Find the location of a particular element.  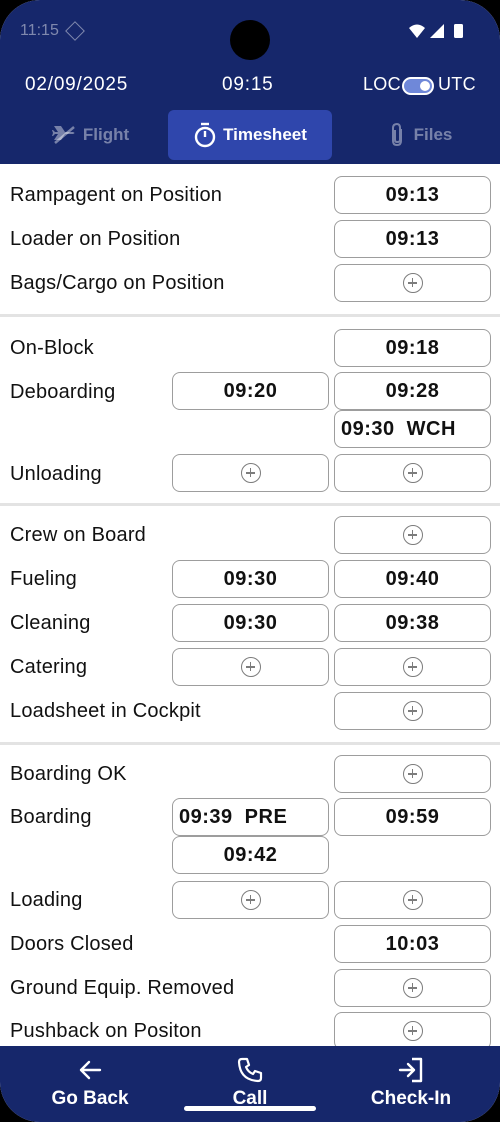

wifi-icon is located at coordinates (417, 31).